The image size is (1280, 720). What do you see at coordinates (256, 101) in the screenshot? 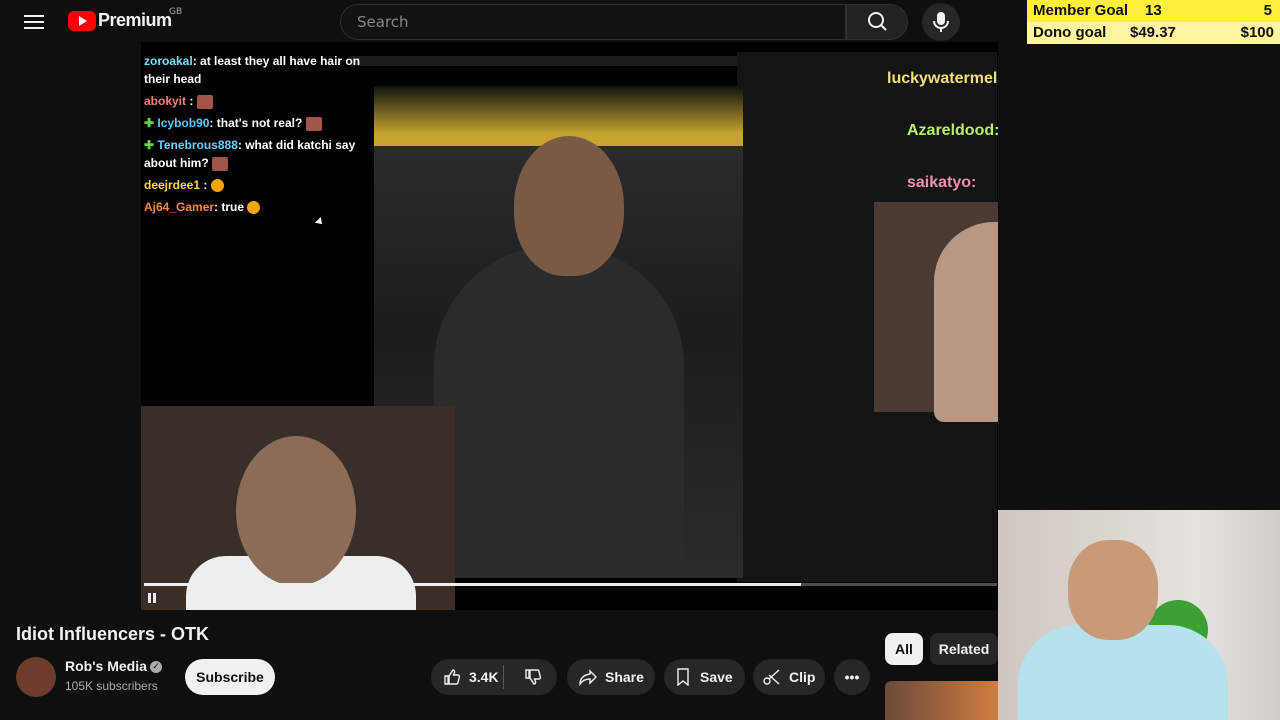
I see `chat-message: abokyit :` at bounding box center [256, 101].